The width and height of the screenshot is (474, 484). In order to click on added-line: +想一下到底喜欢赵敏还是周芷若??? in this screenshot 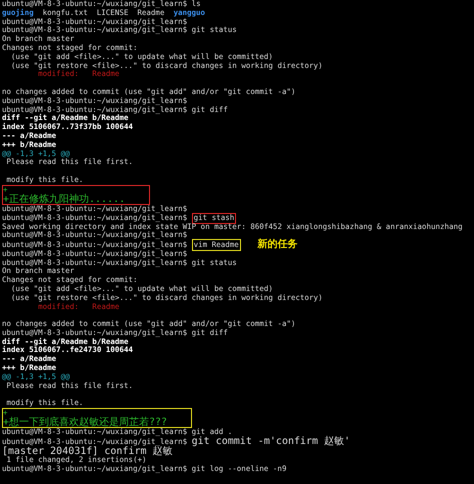, I will do `click(85, 423)`.